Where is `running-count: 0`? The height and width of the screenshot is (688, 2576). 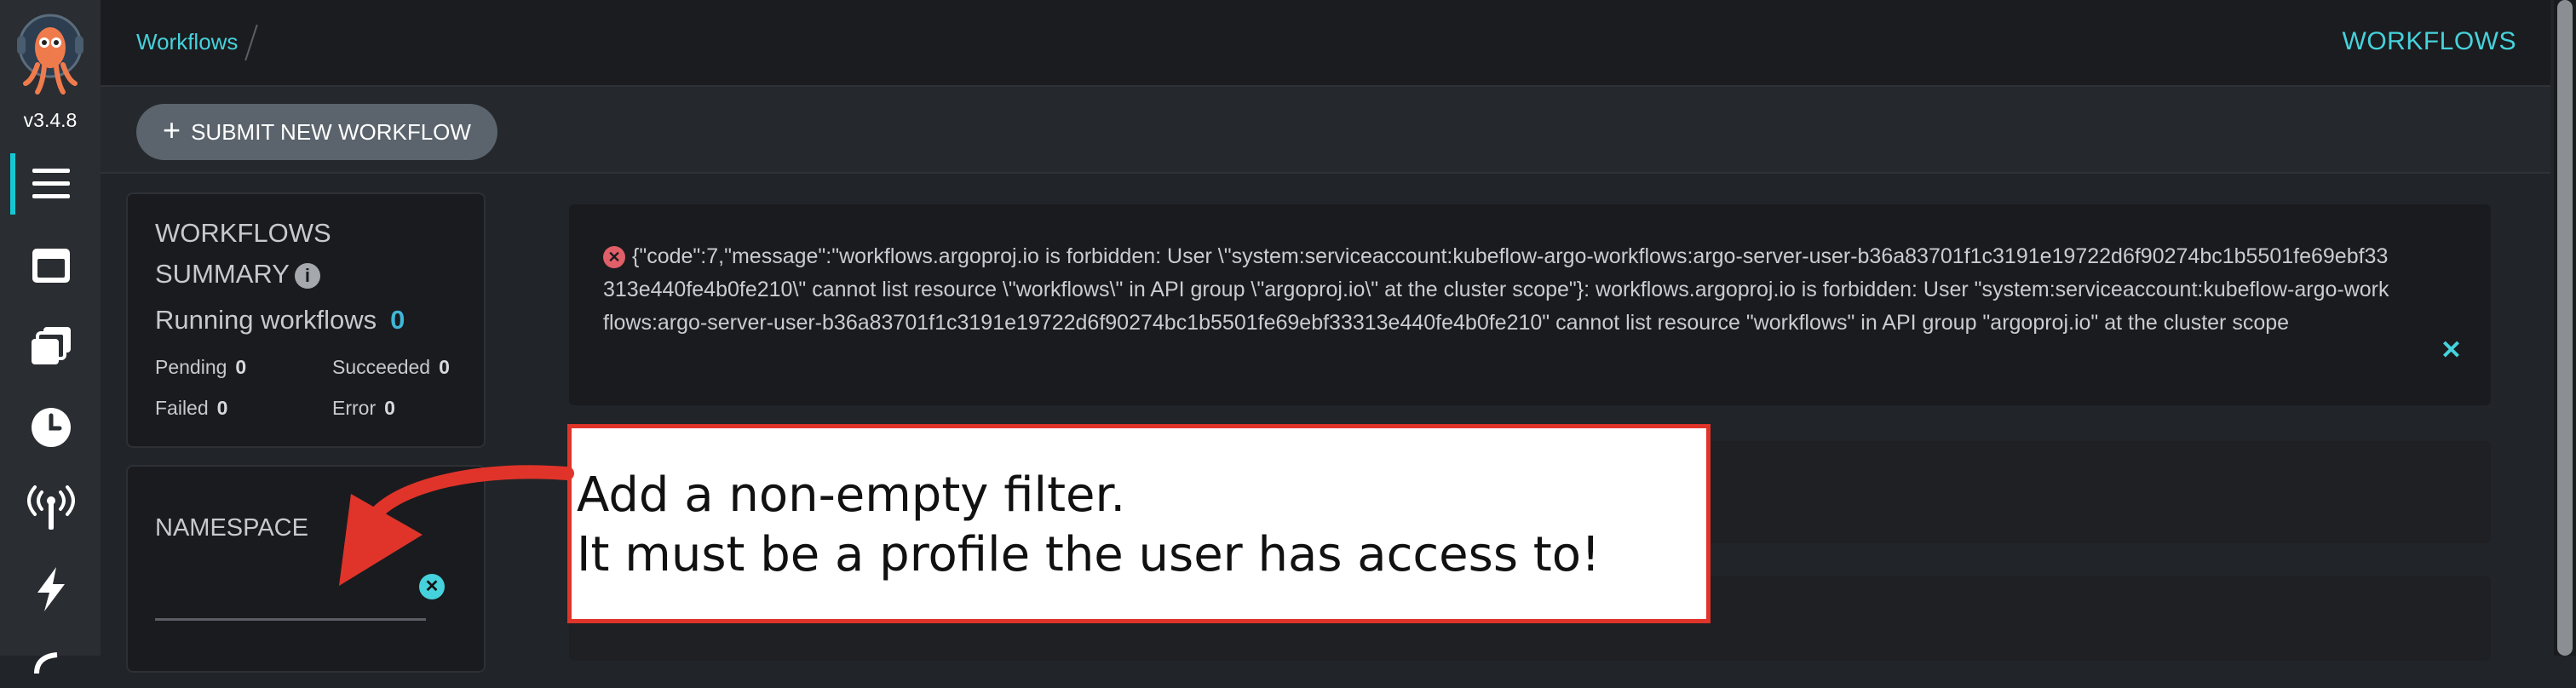 running-count: 0 is located at coordinates (398, 320).